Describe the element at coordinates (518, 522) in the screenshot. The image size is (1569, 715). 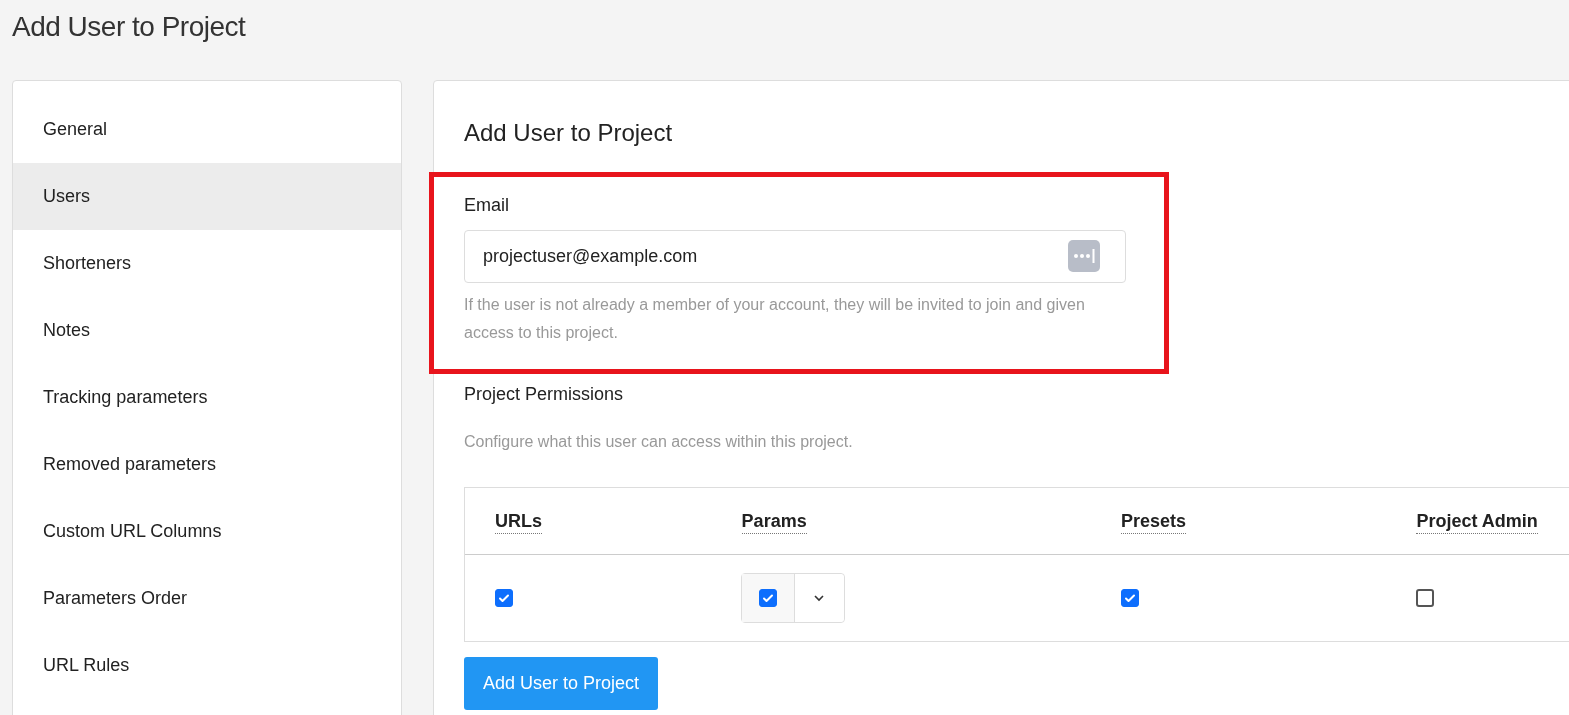
I see `column-header: URLs` at that location.